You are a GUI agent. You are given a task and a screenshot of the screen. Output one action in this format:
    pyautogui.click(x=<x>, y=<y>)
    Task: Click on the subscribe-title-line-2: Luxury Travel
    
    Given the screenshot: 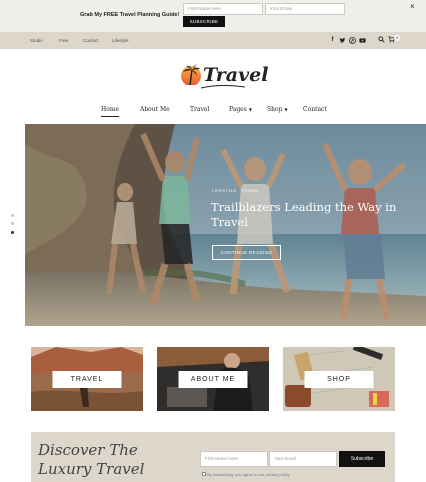 What is the action you would take?
    pyautogui.click(x=91, y=469)
    